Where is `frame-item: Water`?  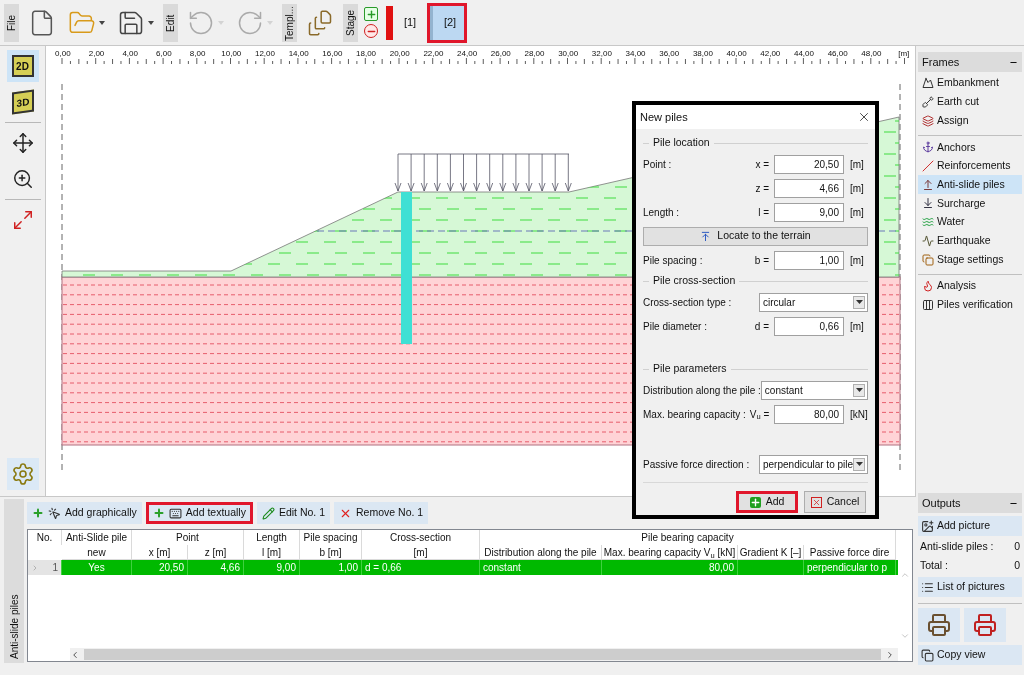
frame-item: Water is located at coordinates (970, 222).